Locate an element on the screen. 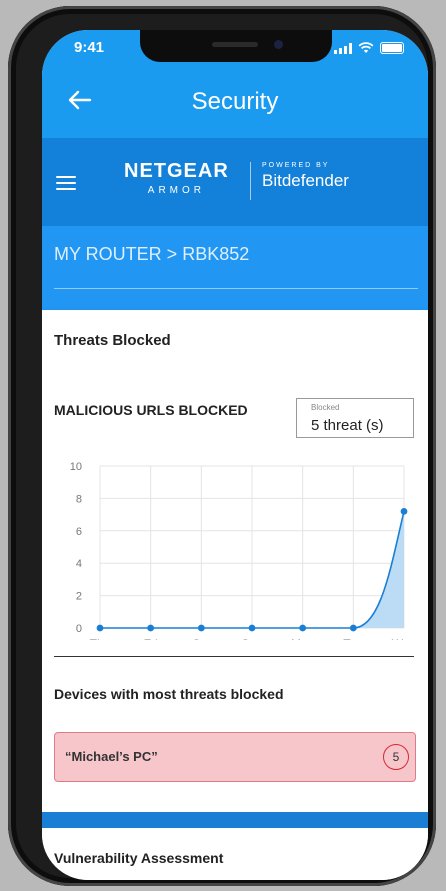 The height and width of the screenshot is (891, 446). devices-title: Devices with most threats blocked is located at coordinates (169, 694).